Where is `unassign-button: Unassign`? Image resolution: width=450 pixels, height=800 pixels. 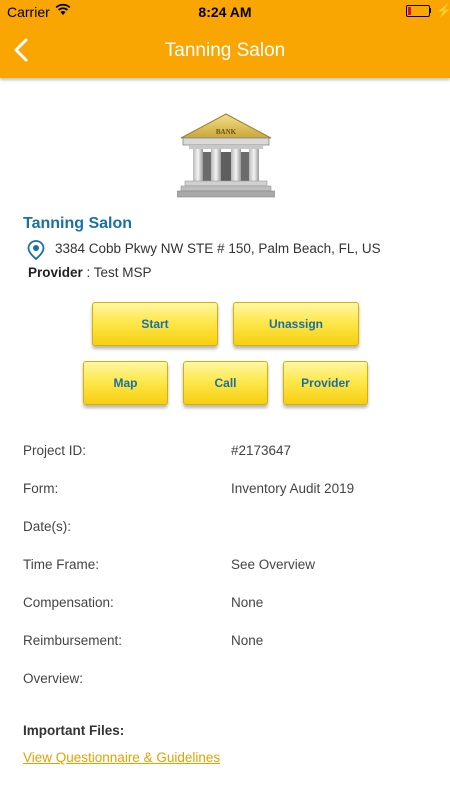
unassign-button: Unassign is located at coordinates (296, 324).